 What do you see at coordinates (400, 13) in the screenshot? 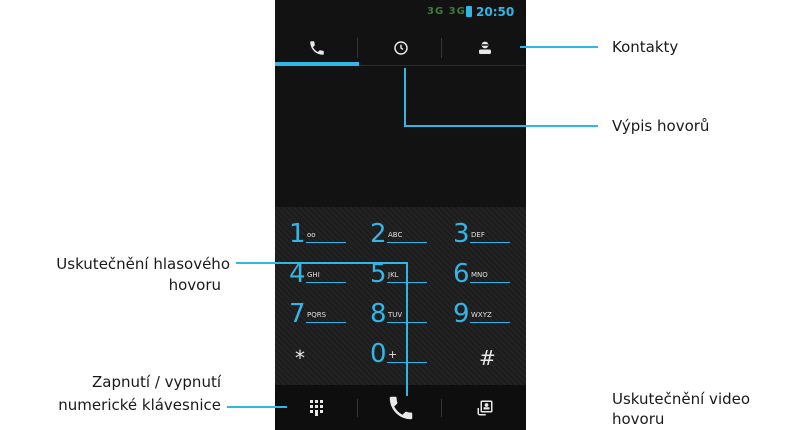
I see `status-bar: 3G 3G 20:50` at bounding box center [400, 13].